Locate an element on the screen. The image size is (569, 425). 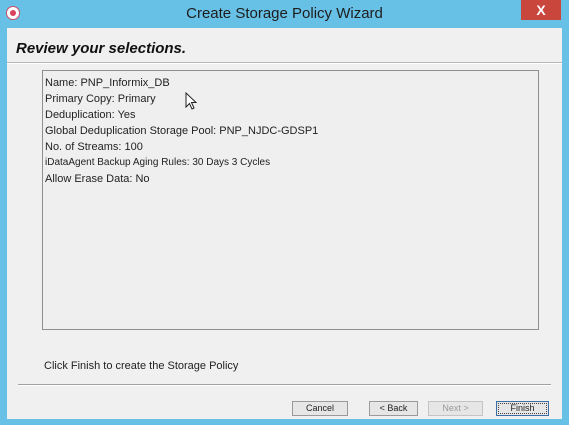
summary-name: Name: PNP_Informix_DB is located at coordinates (107, 83).